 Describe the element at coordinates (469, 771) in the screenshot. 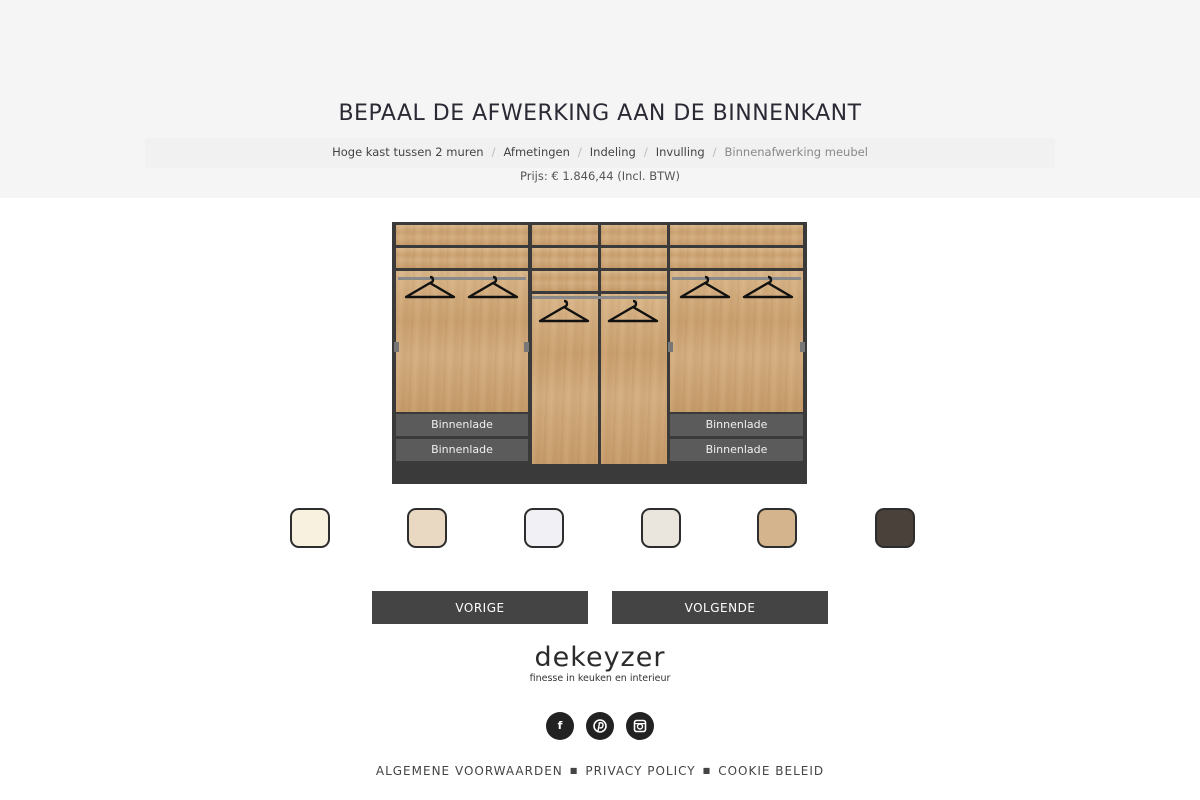

I see `footer-link-terms: ALGEMENE VOORWAARDEN` at that location.